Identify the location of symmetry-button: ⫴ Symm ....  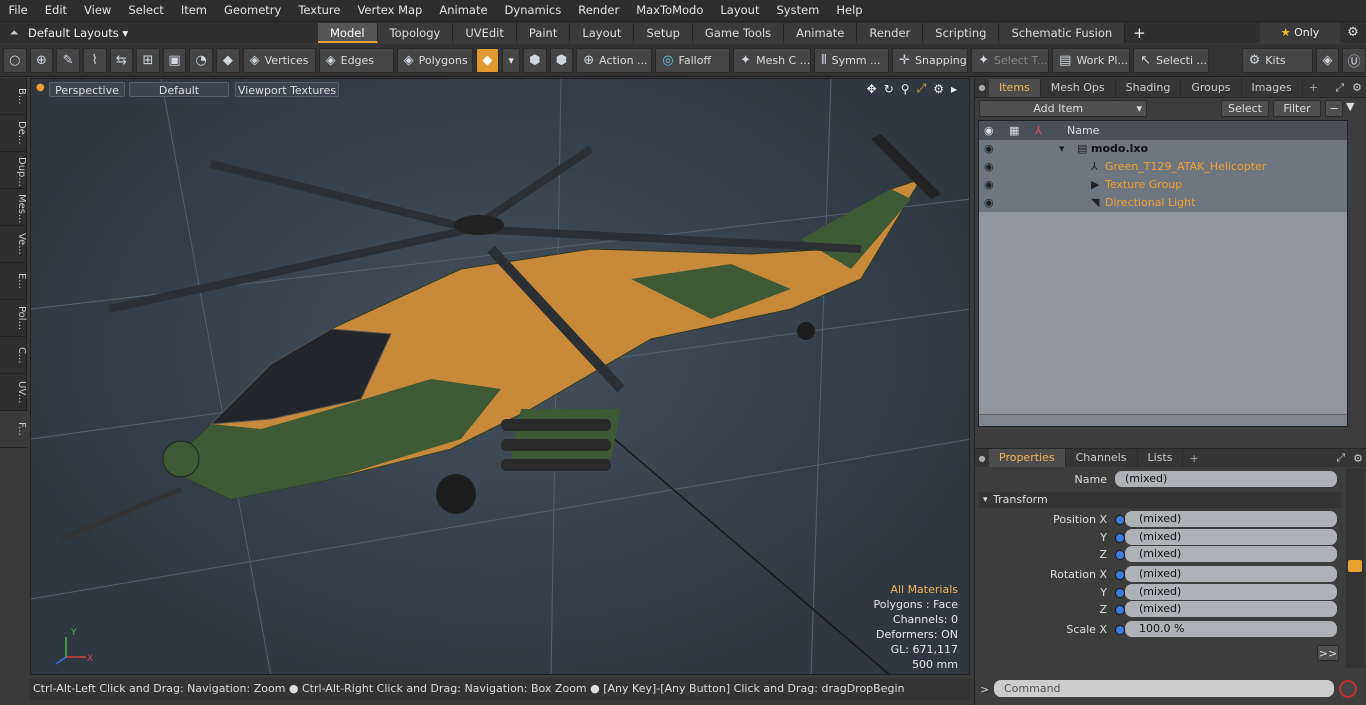
(852, 60).